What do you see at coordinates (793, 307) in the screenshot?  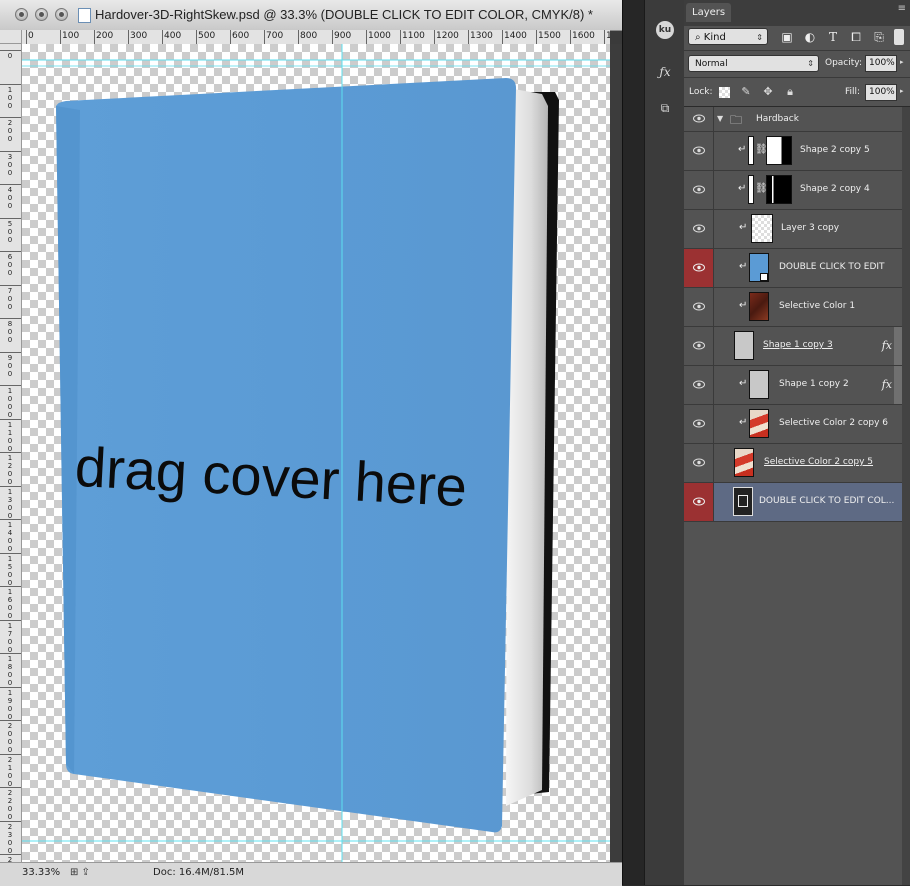 I see `layer-row: ↵ Selective Color 1` at bounding box center [793, 307].